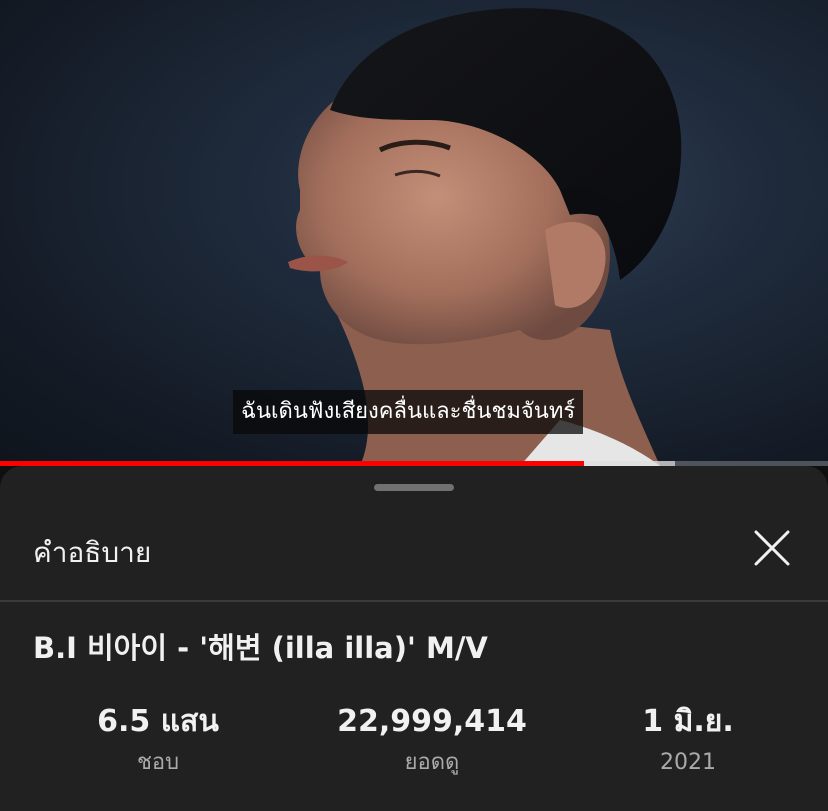 This screenshot has height=811, width=828. I want to click on views-stat: 22,999,414 ยอดดู, so click(432, 740).